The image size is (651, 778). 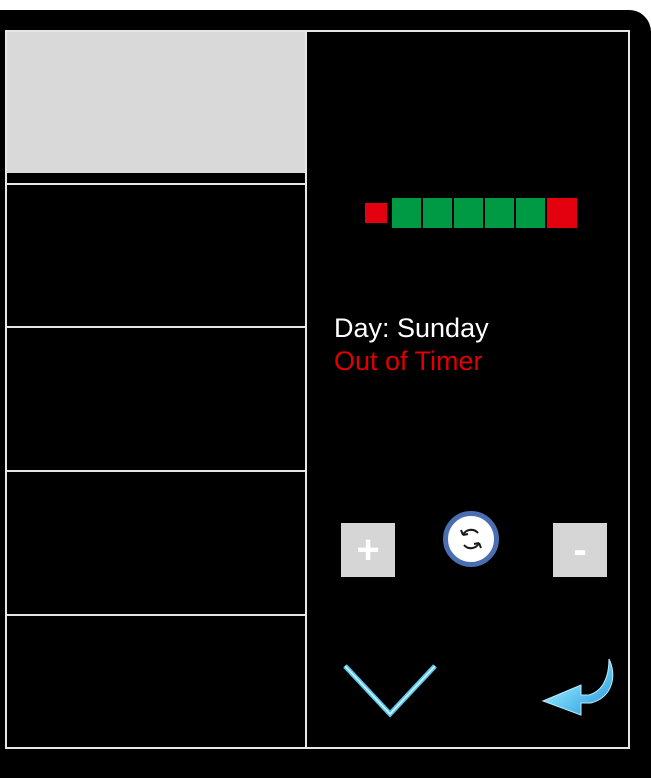 I want to click on chevron-down-icon, so click(x=390, y=691).